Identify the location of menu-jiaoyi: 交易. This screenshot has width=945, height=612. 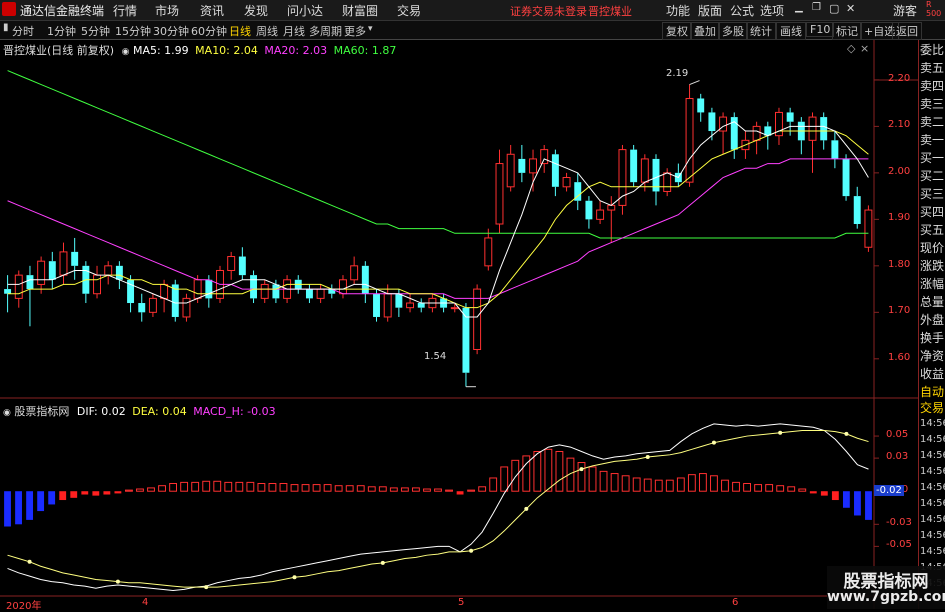
(409, 10).